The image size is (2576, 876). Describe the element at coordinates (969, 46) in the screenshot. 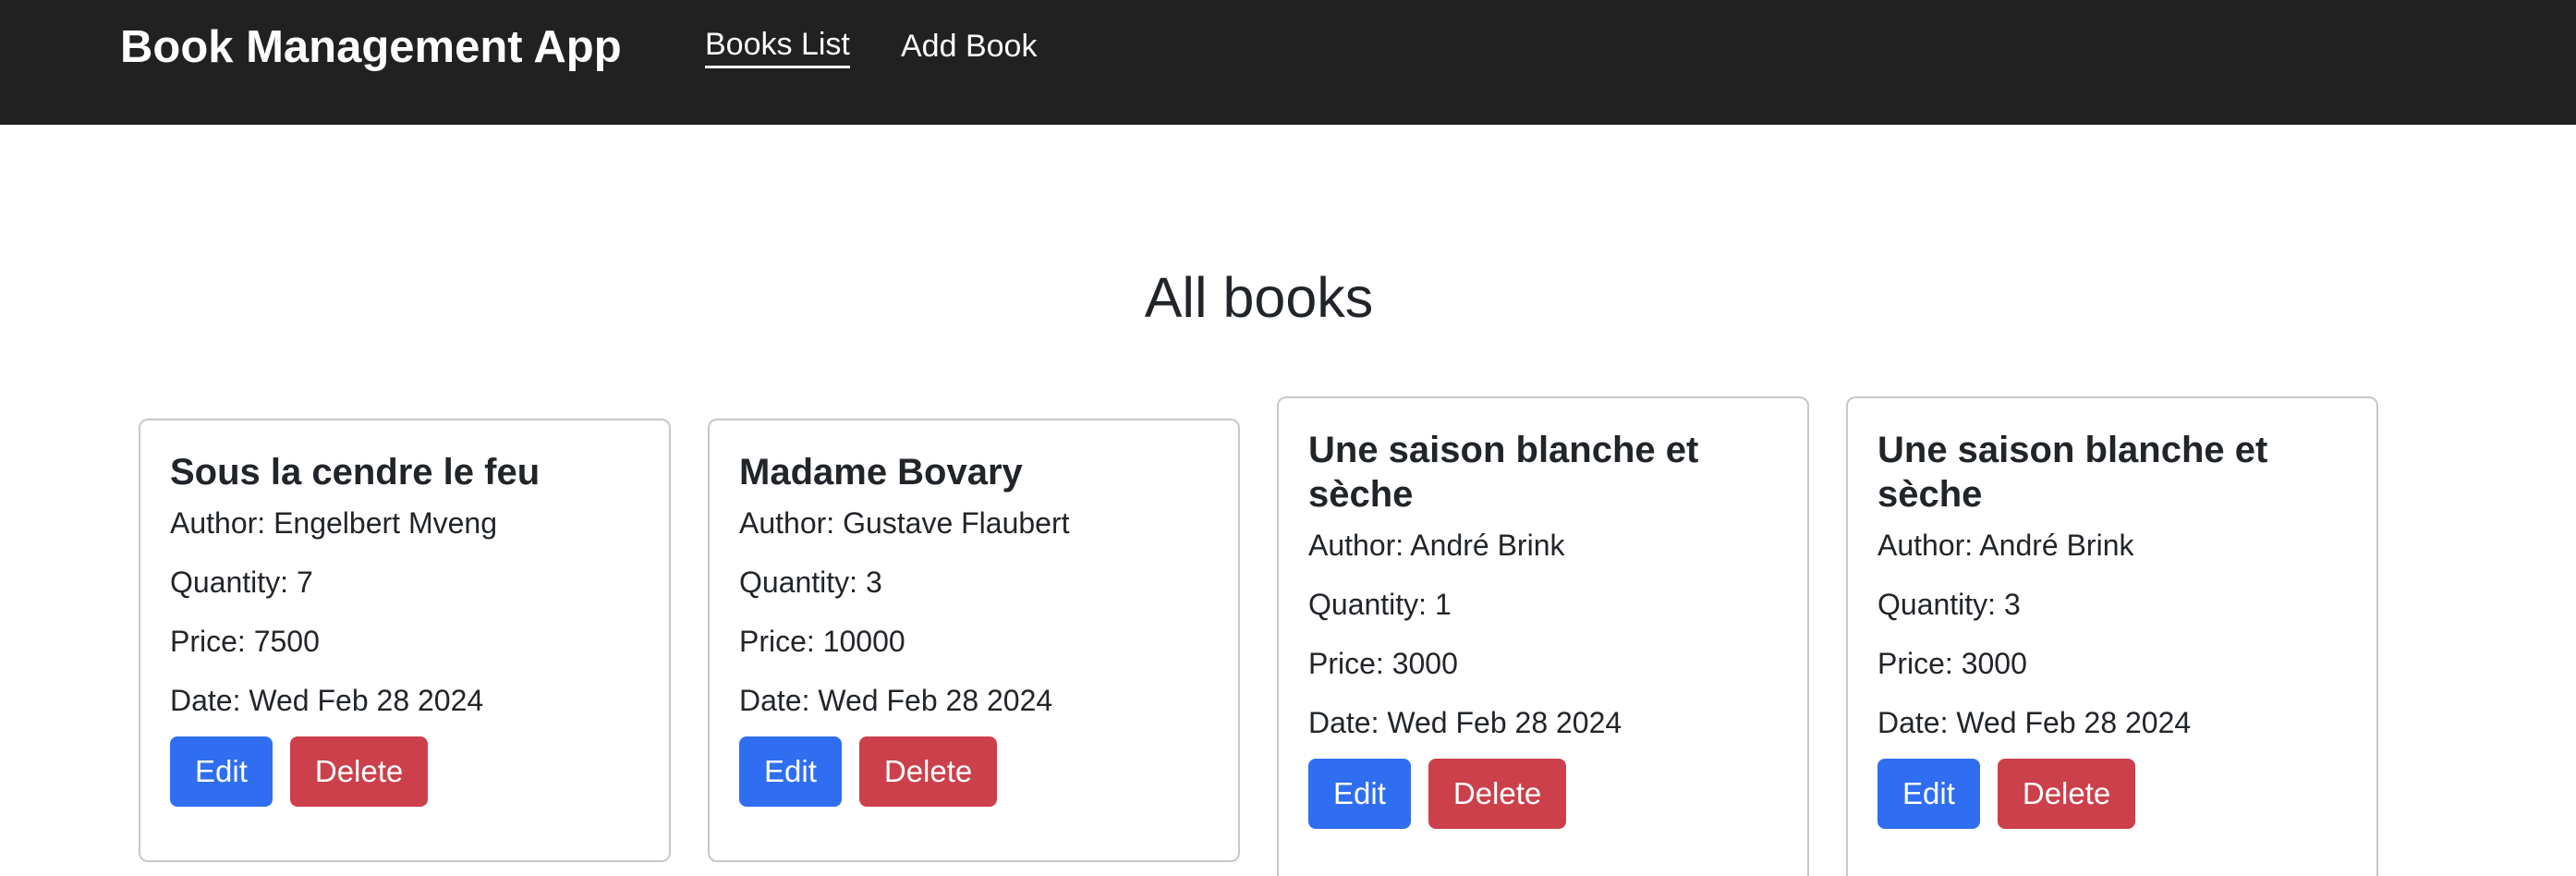

I see `nav-link-add-book: Add Book` at that location.